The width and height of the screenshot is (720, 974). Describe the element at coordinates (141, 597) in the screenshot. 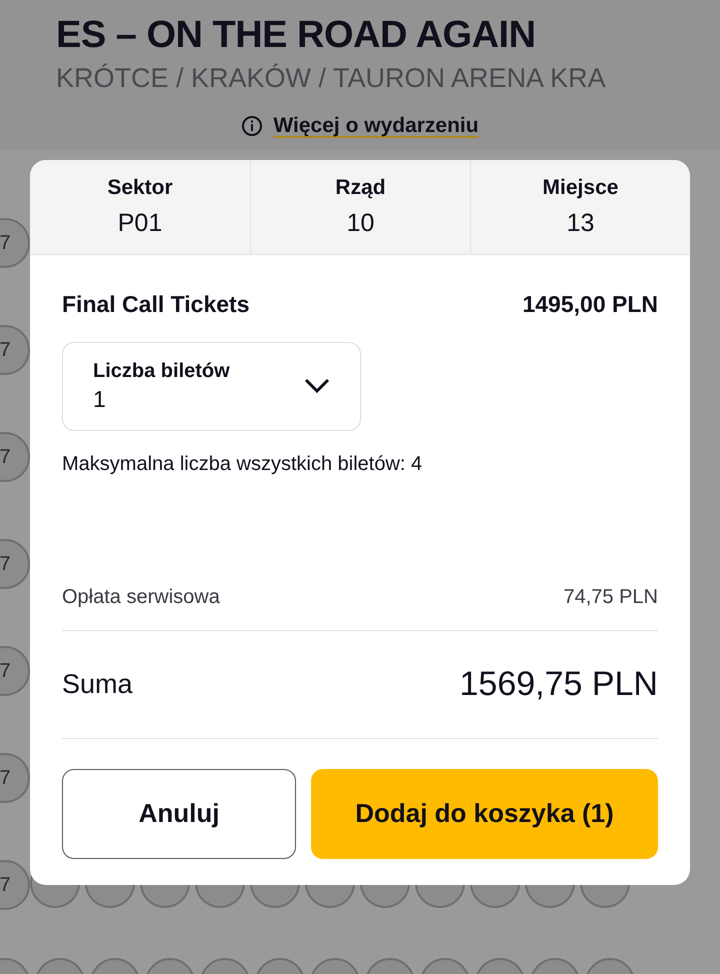

I see `service-fee-label: Opłata serwisowa` at that location.